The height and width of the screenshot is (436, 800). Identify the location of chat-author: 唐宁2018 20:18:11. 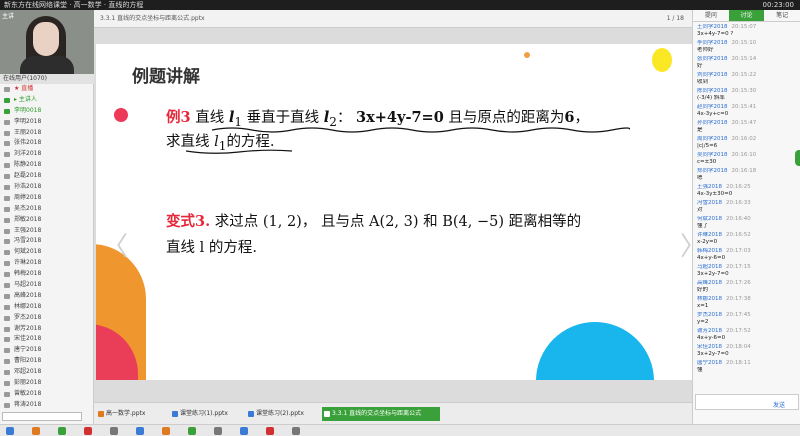
(724, 363).